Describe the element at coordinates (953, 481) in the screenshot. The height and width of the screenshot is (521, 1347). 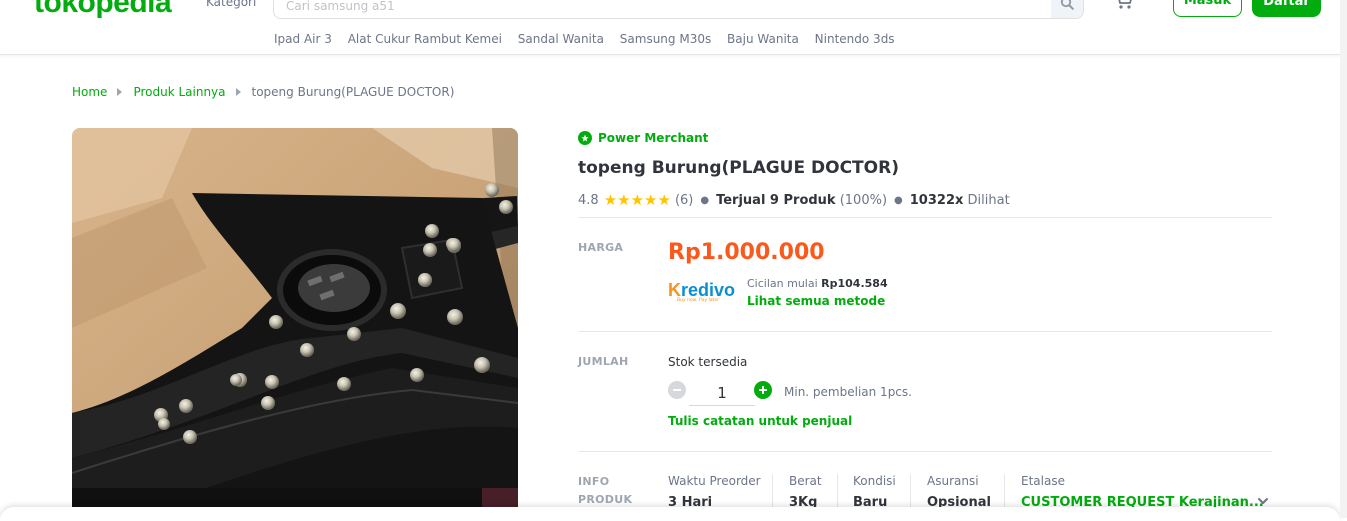
I see `info-insurance-label: Asuransi` at that location.